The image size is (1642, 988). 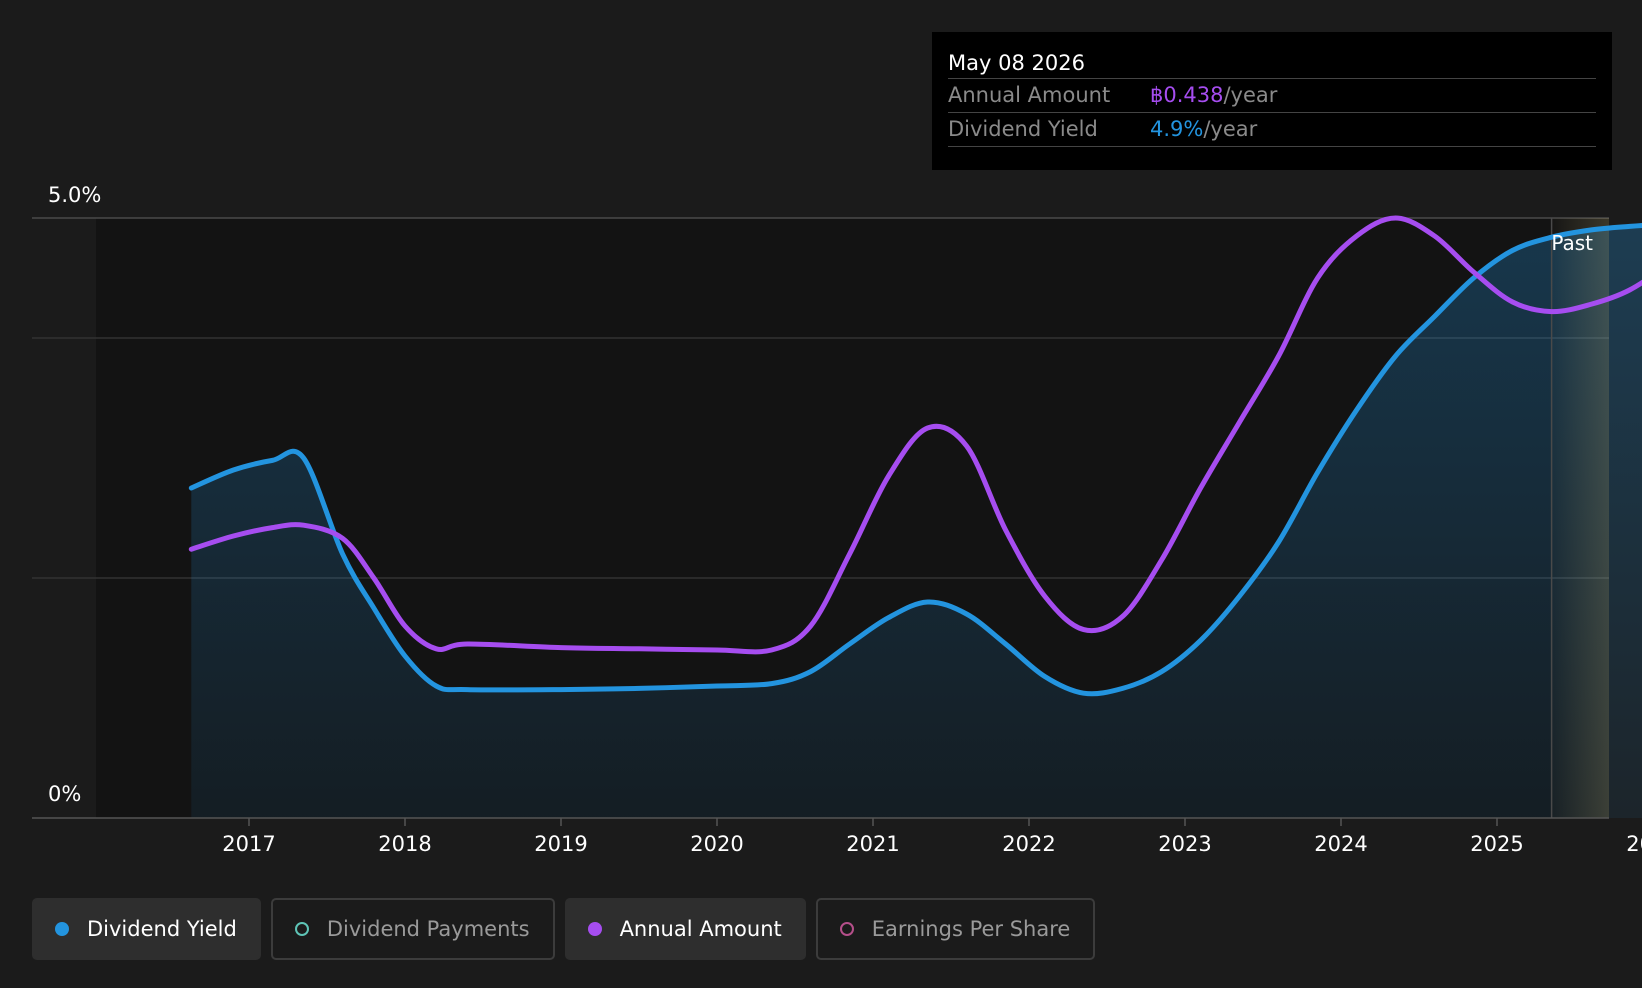 I want to click on legend-item-dividend-yield: Dividend Yield, so click(x=146, y=929).